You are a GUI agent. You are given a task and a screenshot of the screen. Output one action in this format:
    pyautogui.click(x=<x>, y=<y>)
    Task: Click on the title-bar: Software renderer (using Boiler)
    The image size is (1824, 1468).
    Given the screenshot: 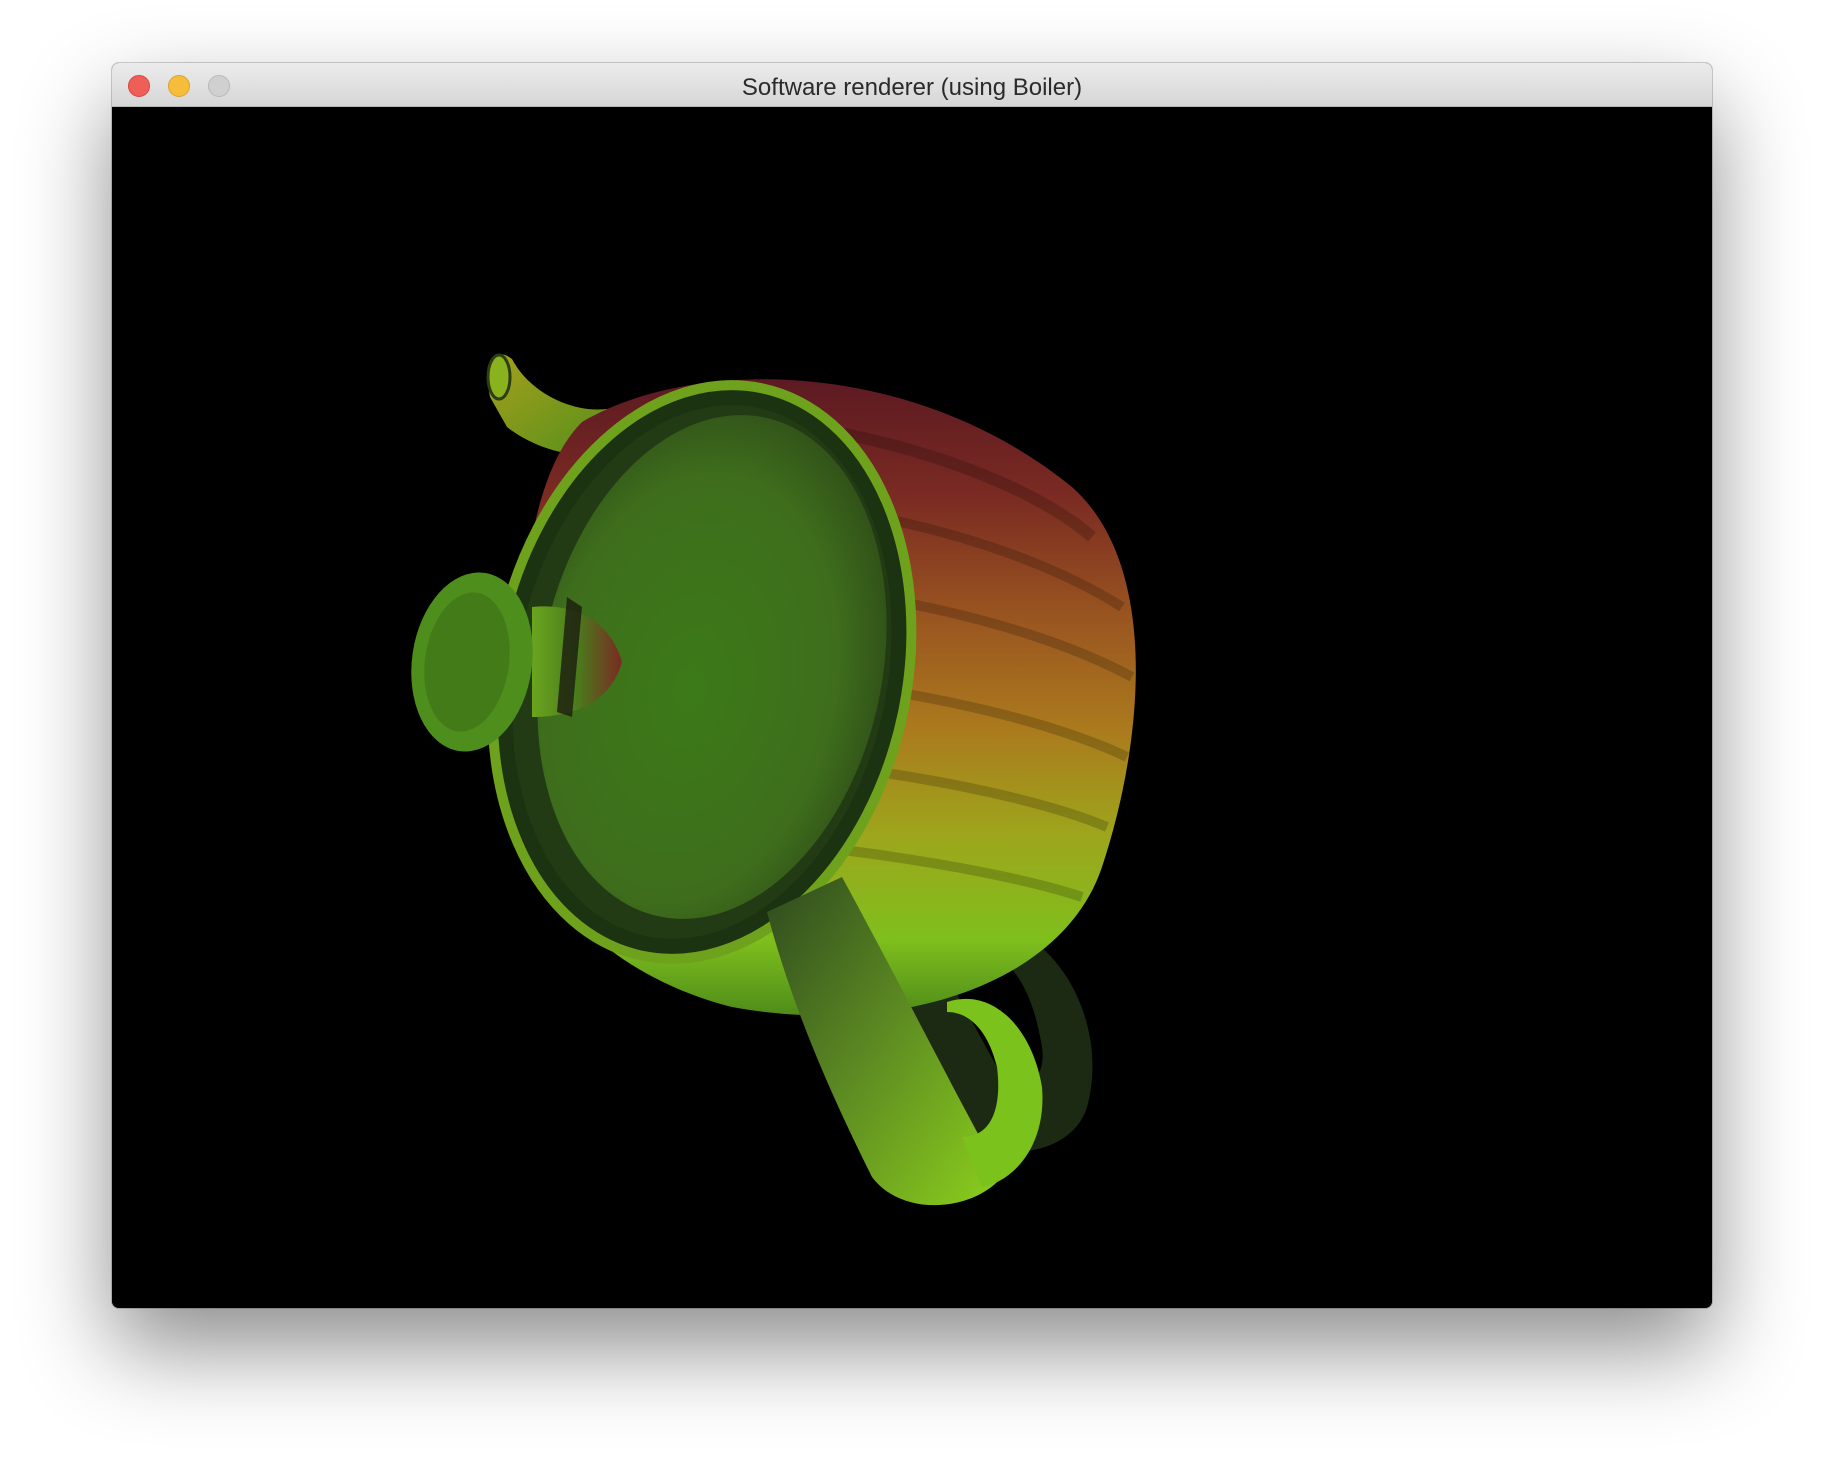 What is the action you would take?
    pyautogui.click(x=912, y=85)
    